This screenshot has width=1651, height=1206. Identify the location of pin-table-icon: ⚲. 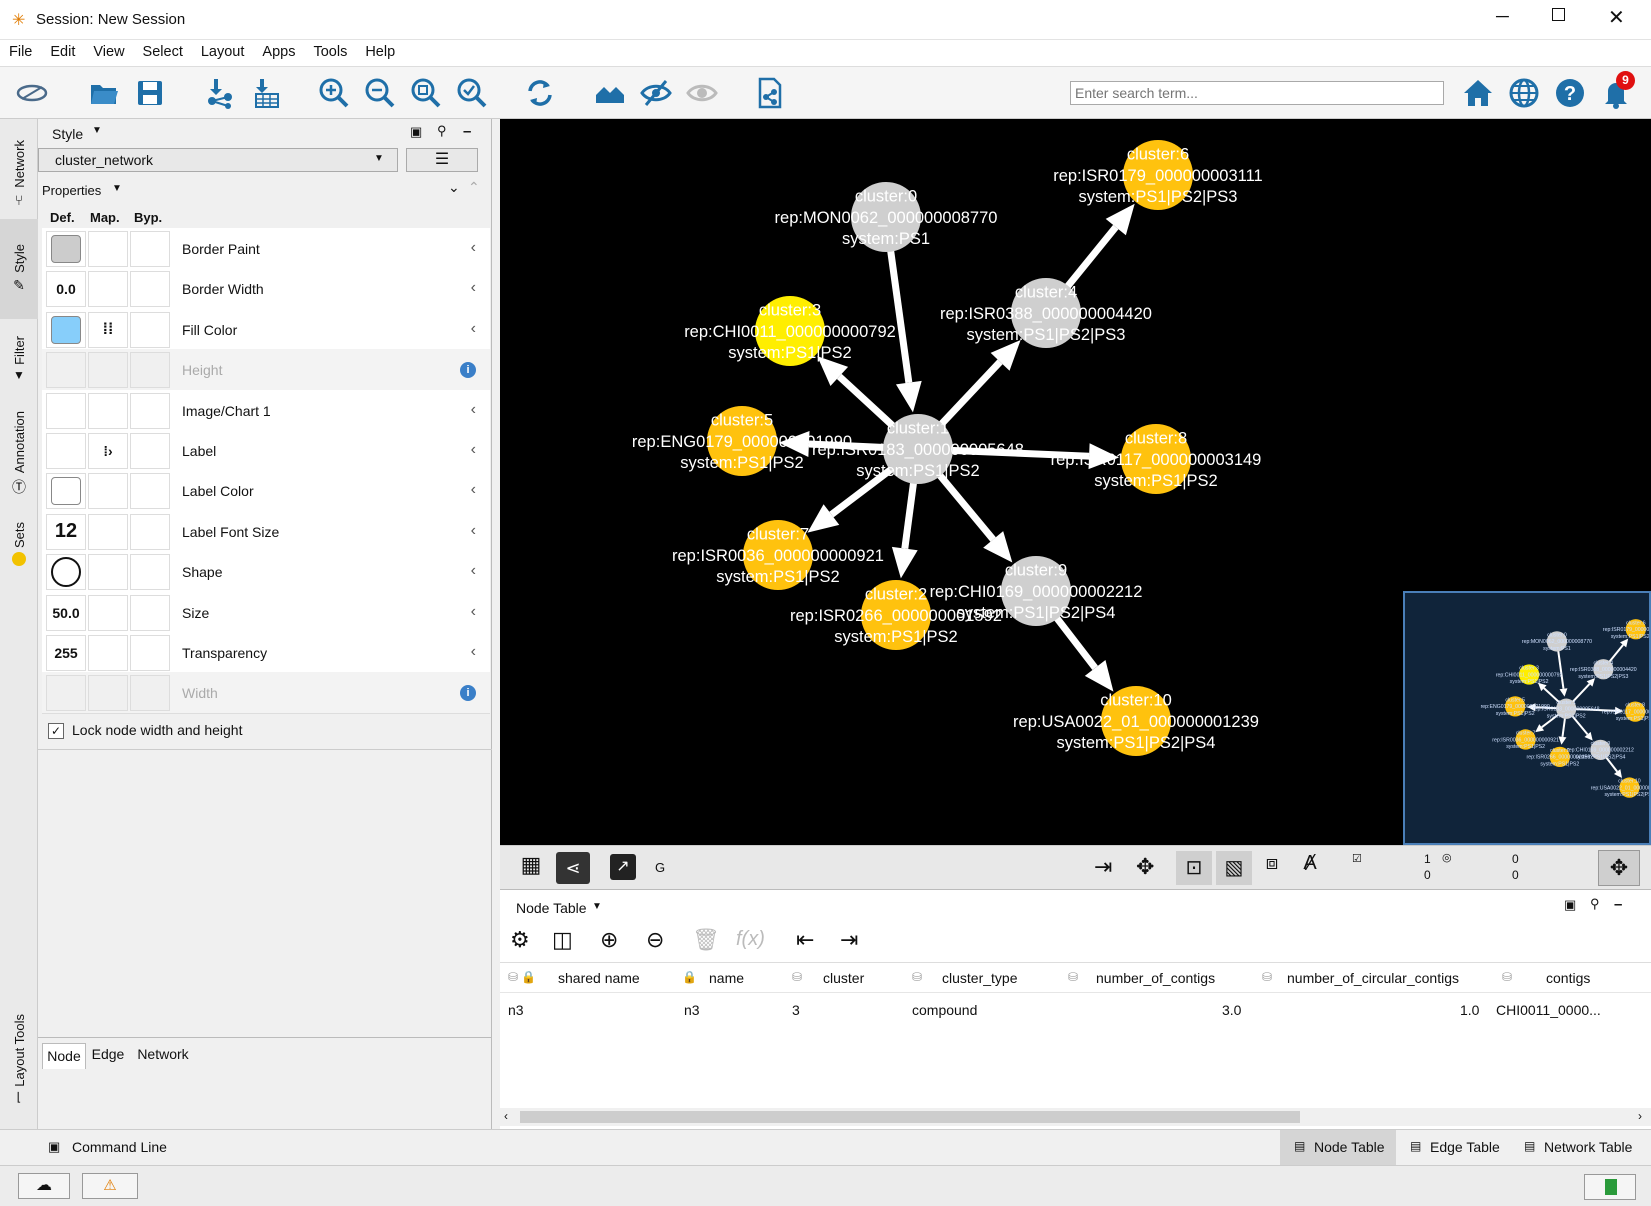
(1595, 904).